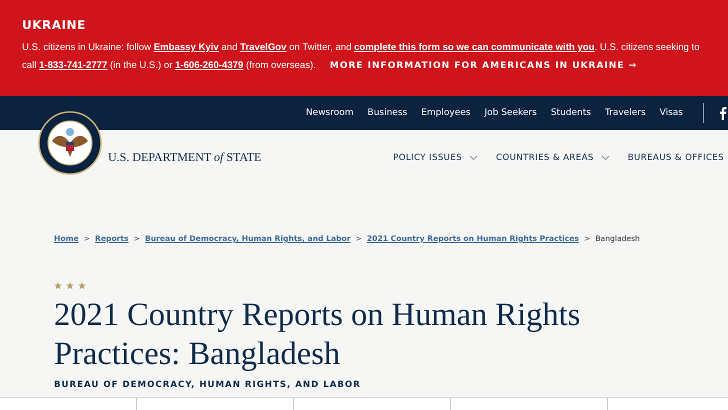 The image size is (728, 410). What do you see at coordinates (671, 113) in the screenshot?
I see `top-nav-link: Visas` at bounding box center [671, 113].